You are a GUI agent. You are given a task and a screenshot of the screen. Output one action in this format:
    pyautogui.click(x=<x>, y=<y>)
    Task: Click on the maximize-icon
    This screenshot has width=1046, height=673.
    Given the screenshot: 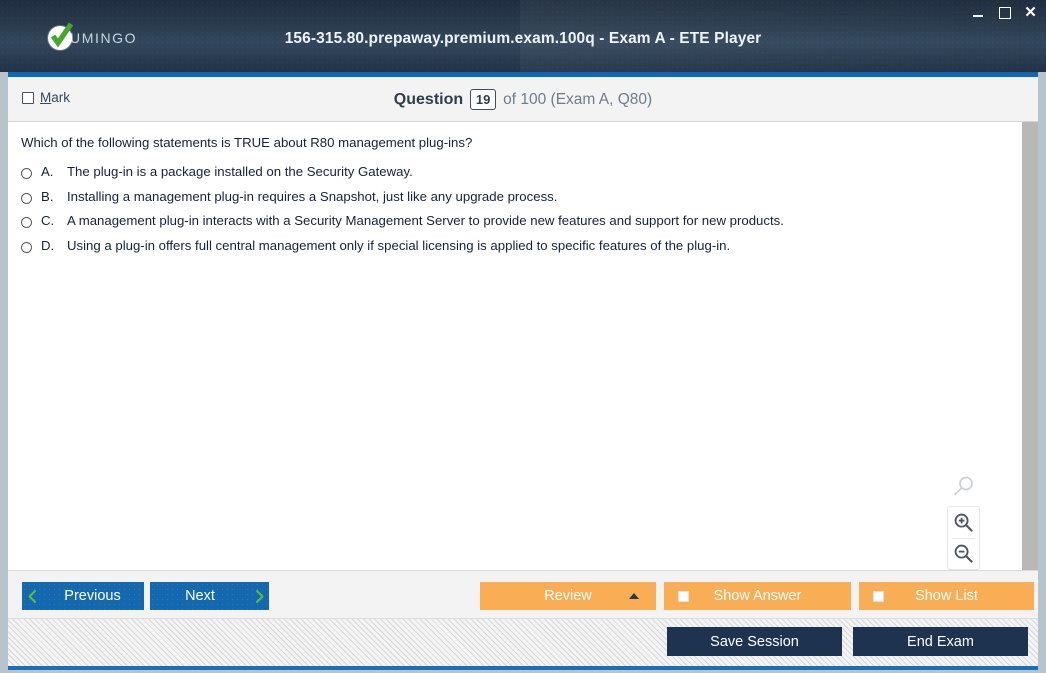 What is the action you would take?
    pyautogui.click(x=1004, y=12)
    